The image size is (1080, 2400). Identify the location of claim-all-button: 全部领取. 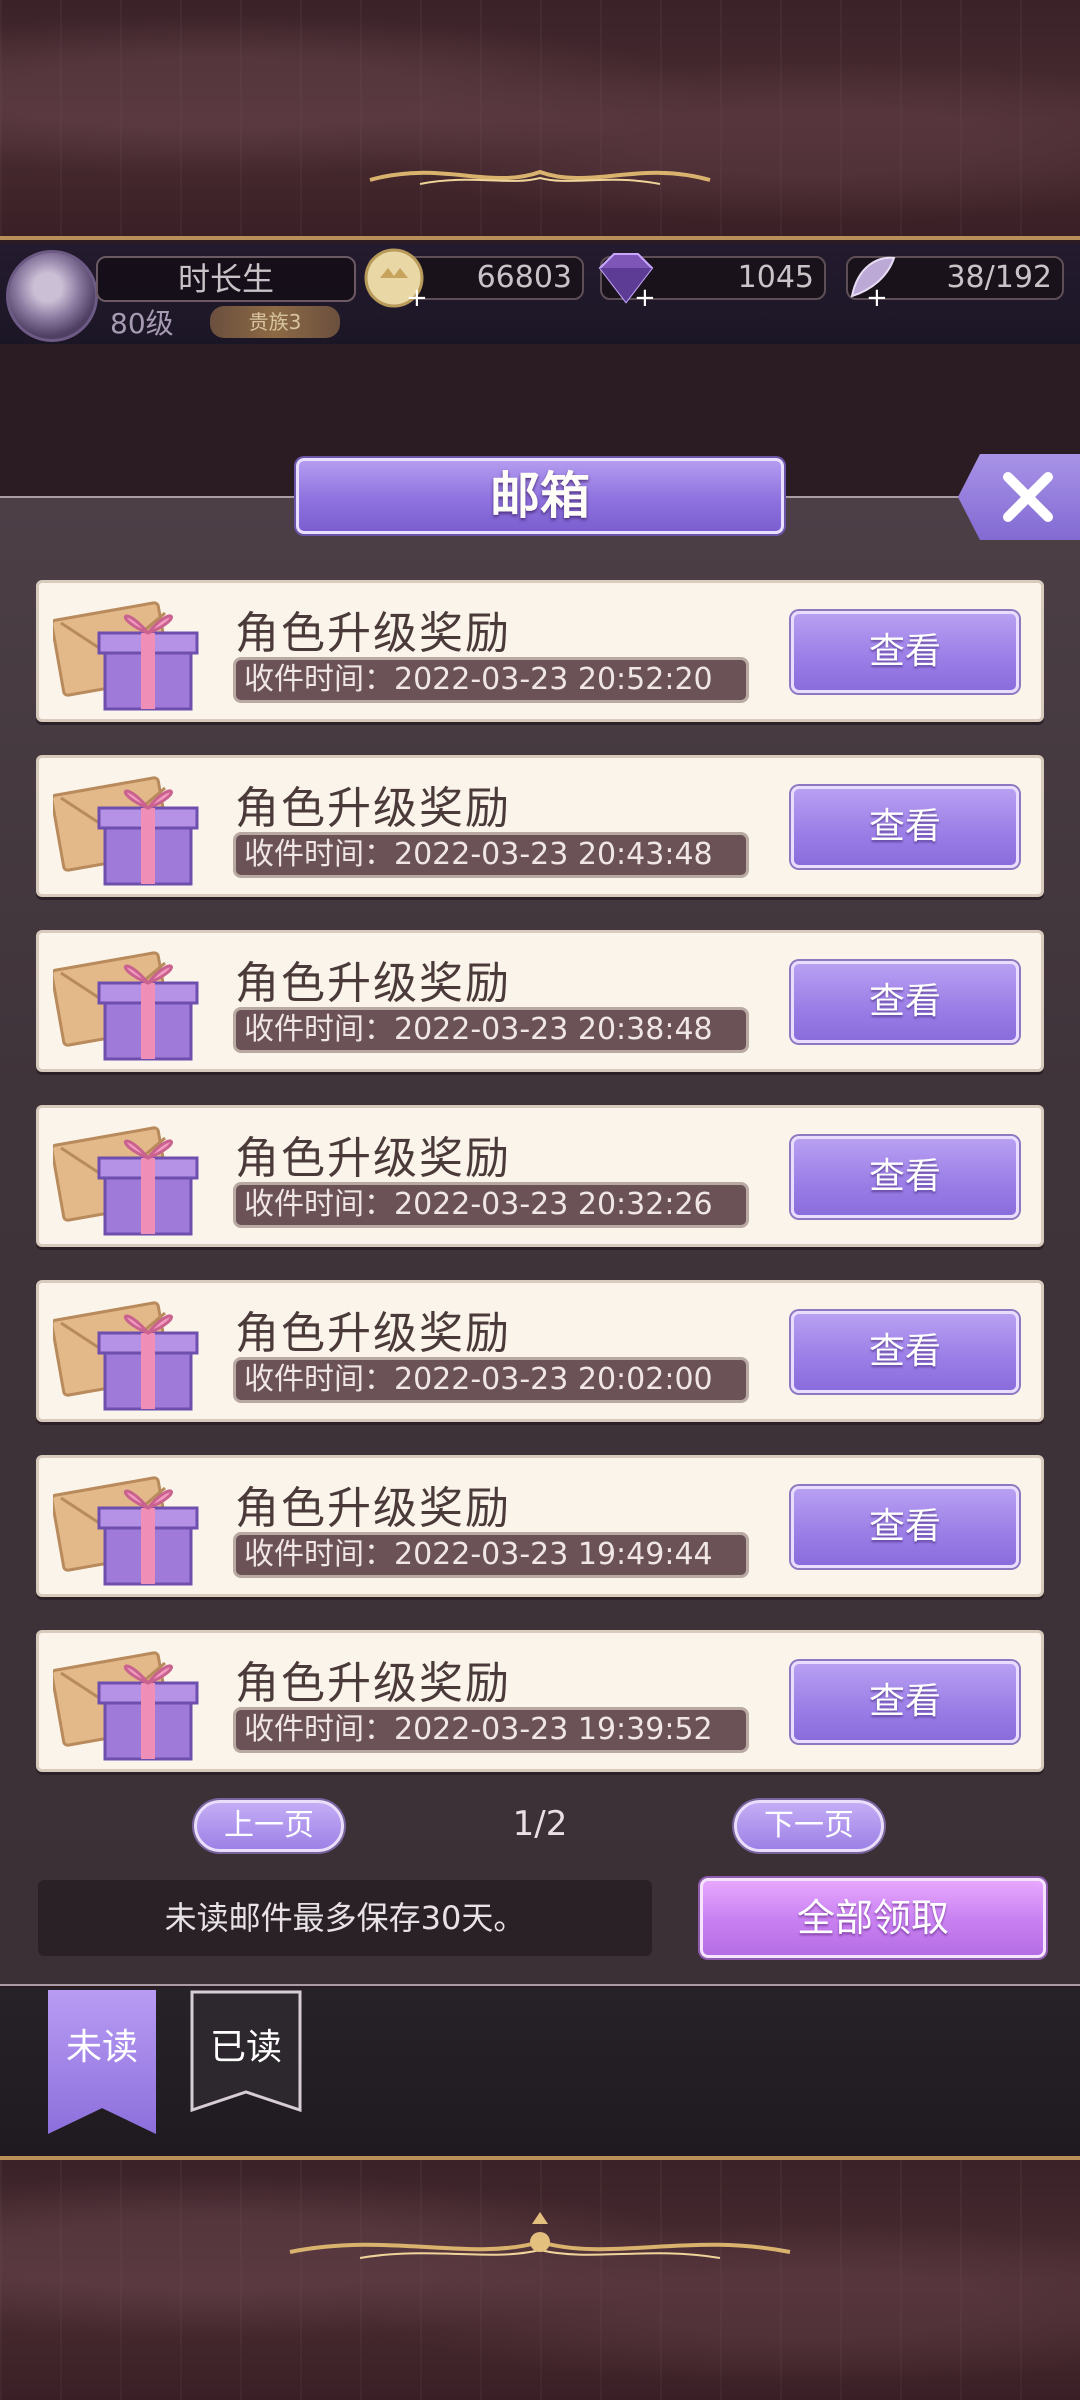
(873, 1918).